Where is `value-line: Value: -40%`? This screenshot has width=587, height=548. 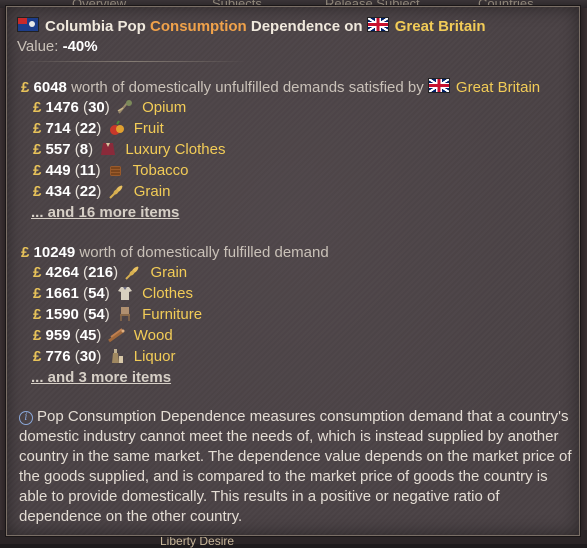
value-line: Value: -40% is located at coordinates (57, 47).